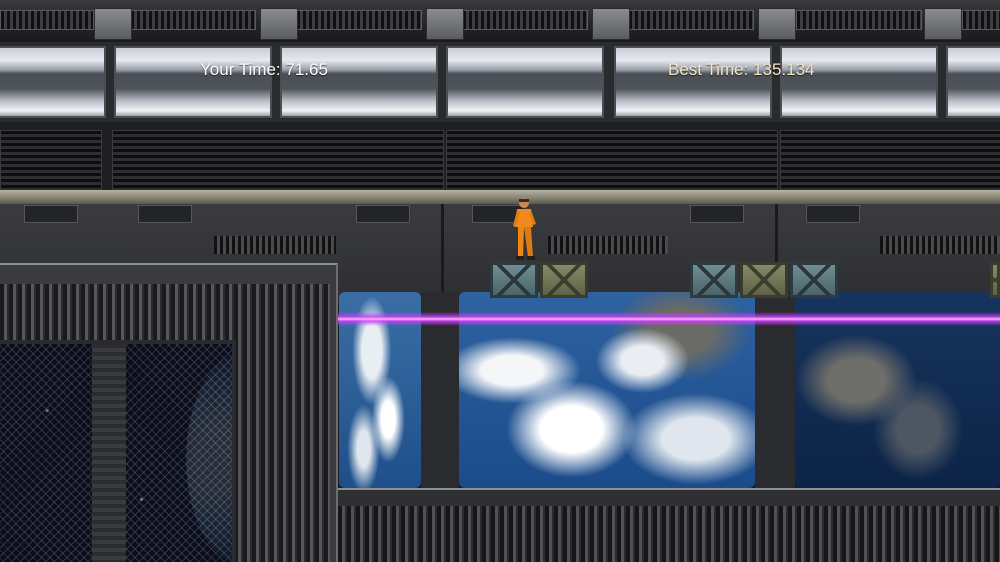 The height and width of the screenshot is (562, 1000). I want to click on ceiling-light-strip, so click(500, 82).